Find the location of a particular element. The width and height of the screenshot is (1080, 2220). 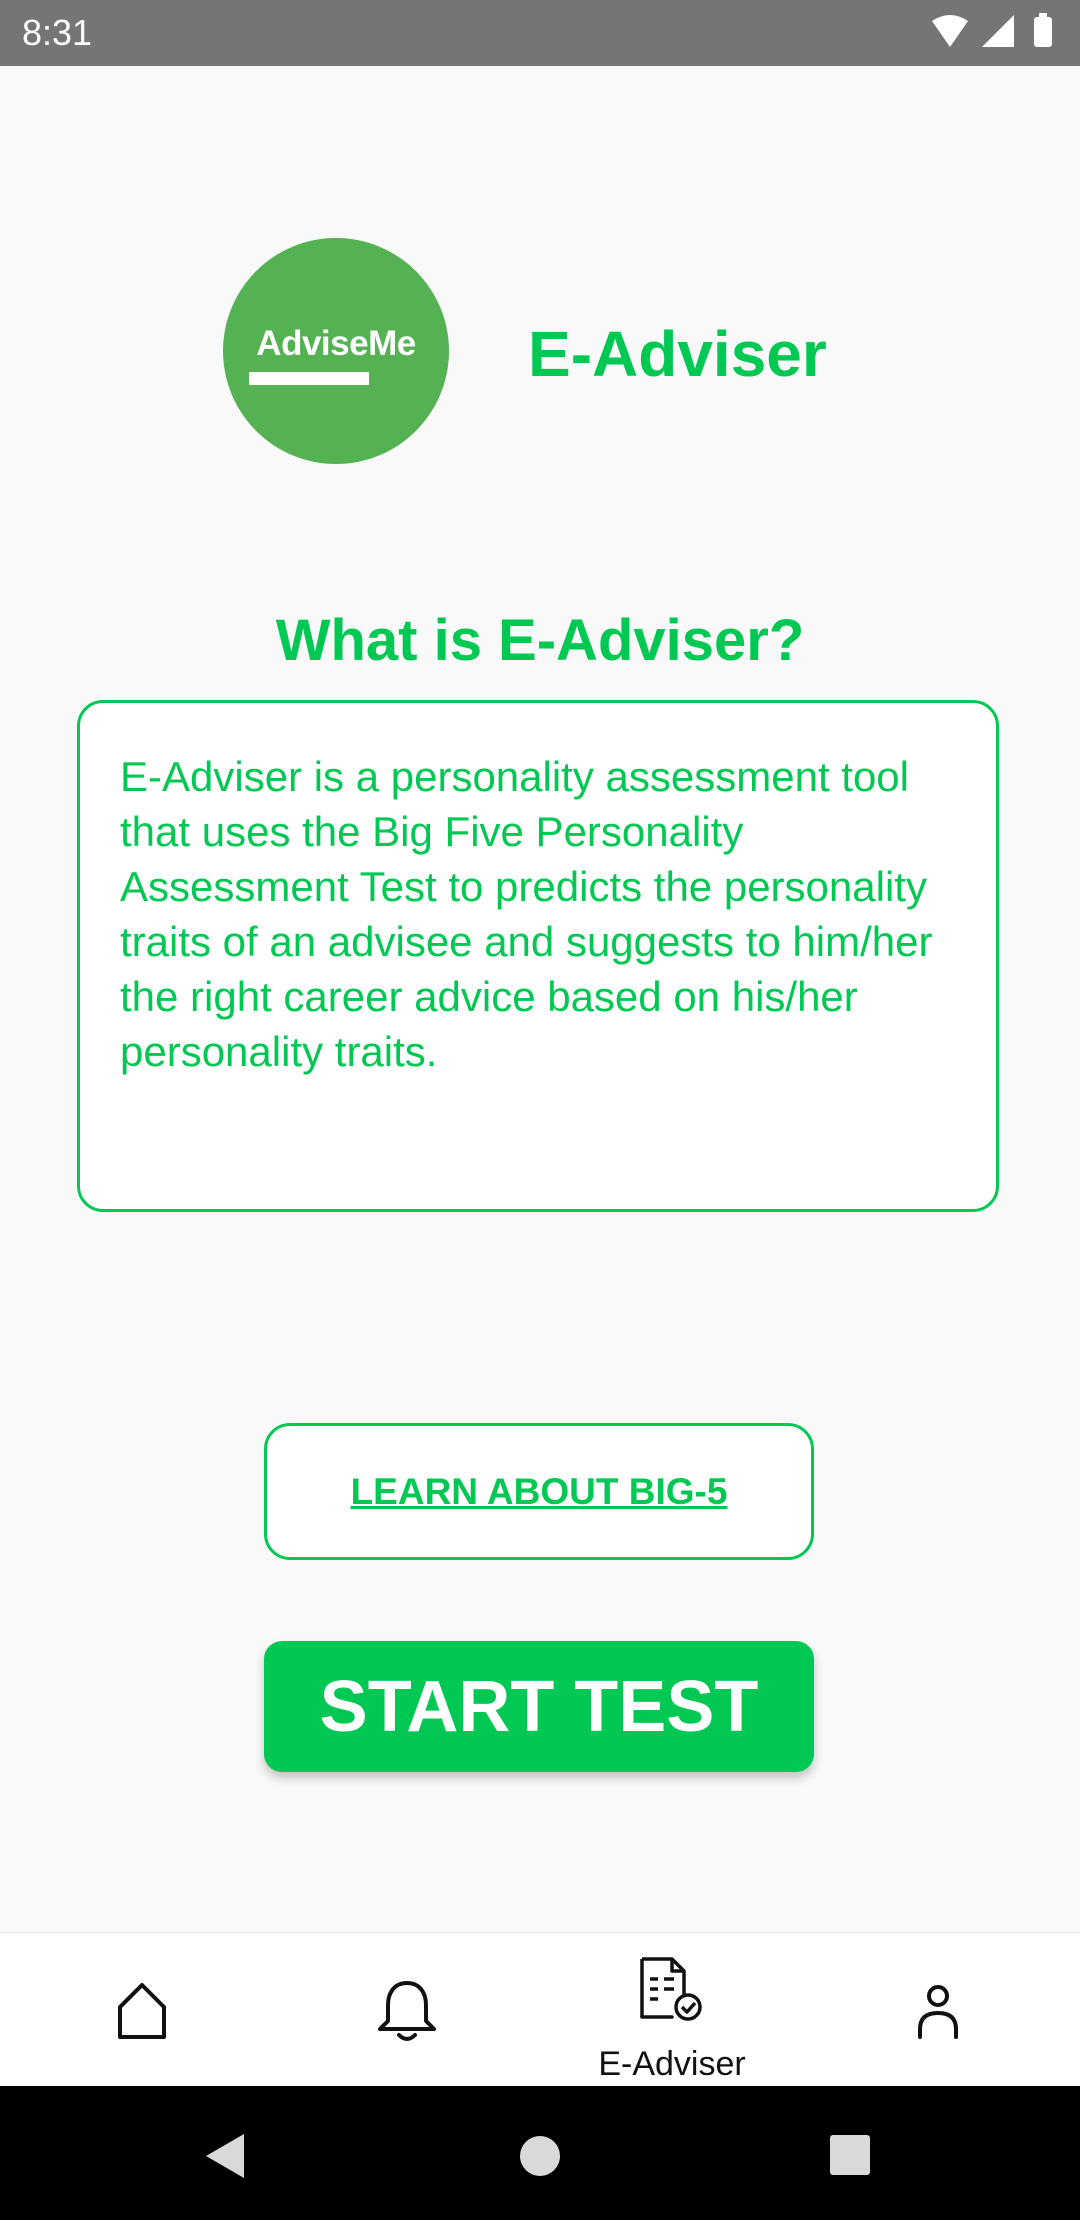

document-check-icon is located at coordinates (671, 1989).